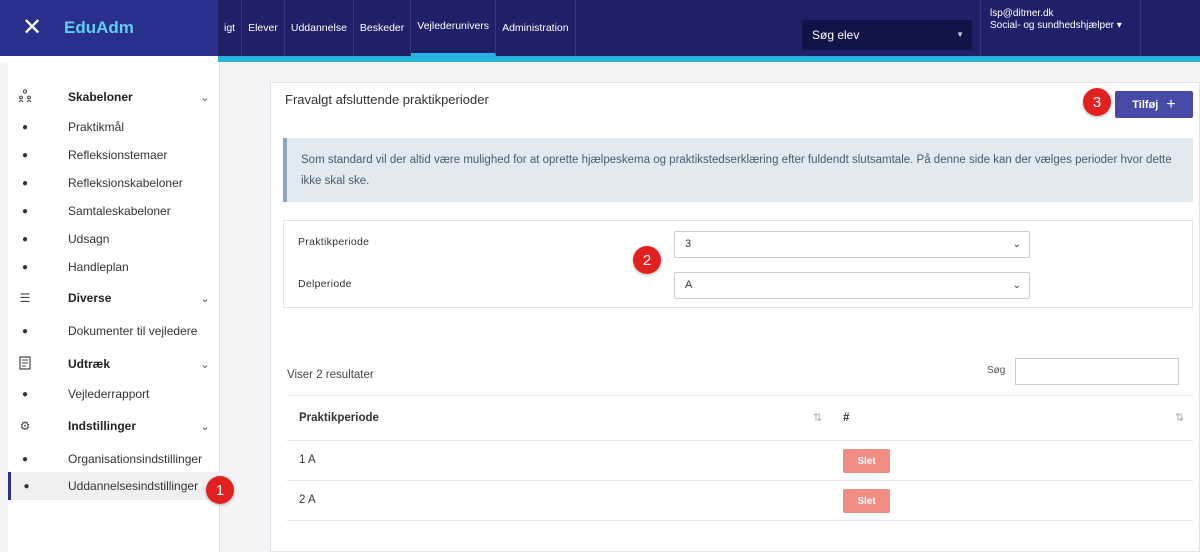 The height and width of the screenshot is (552, 1200). I want to click on sidebar-group-indstillinger: ⚙ Indstillinger ⌄, so click(114, 426).